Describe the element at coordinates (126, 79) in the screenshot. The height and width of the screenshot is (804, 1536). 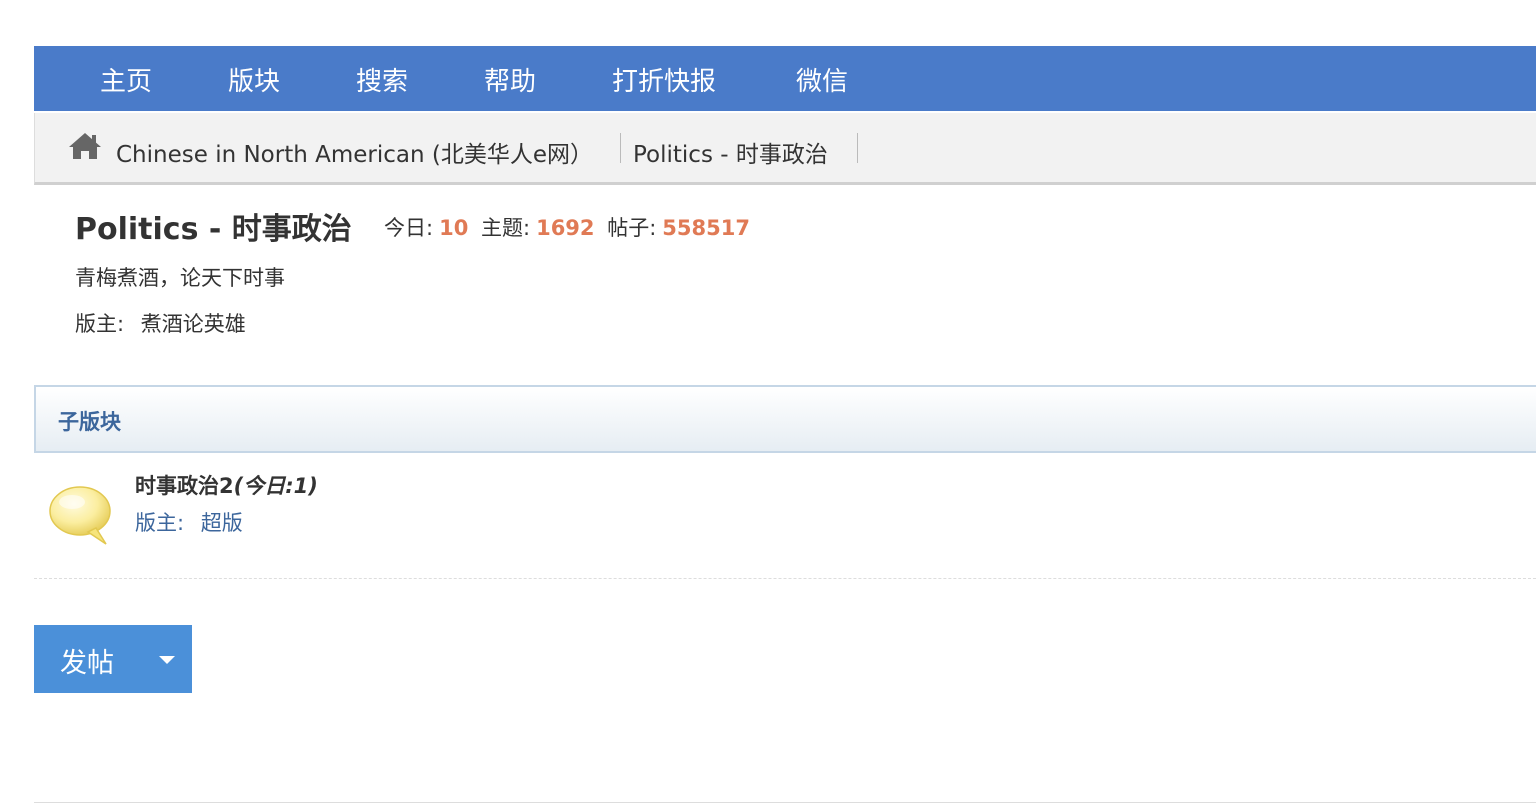
I see `nav-item-home: 主页` at that location.